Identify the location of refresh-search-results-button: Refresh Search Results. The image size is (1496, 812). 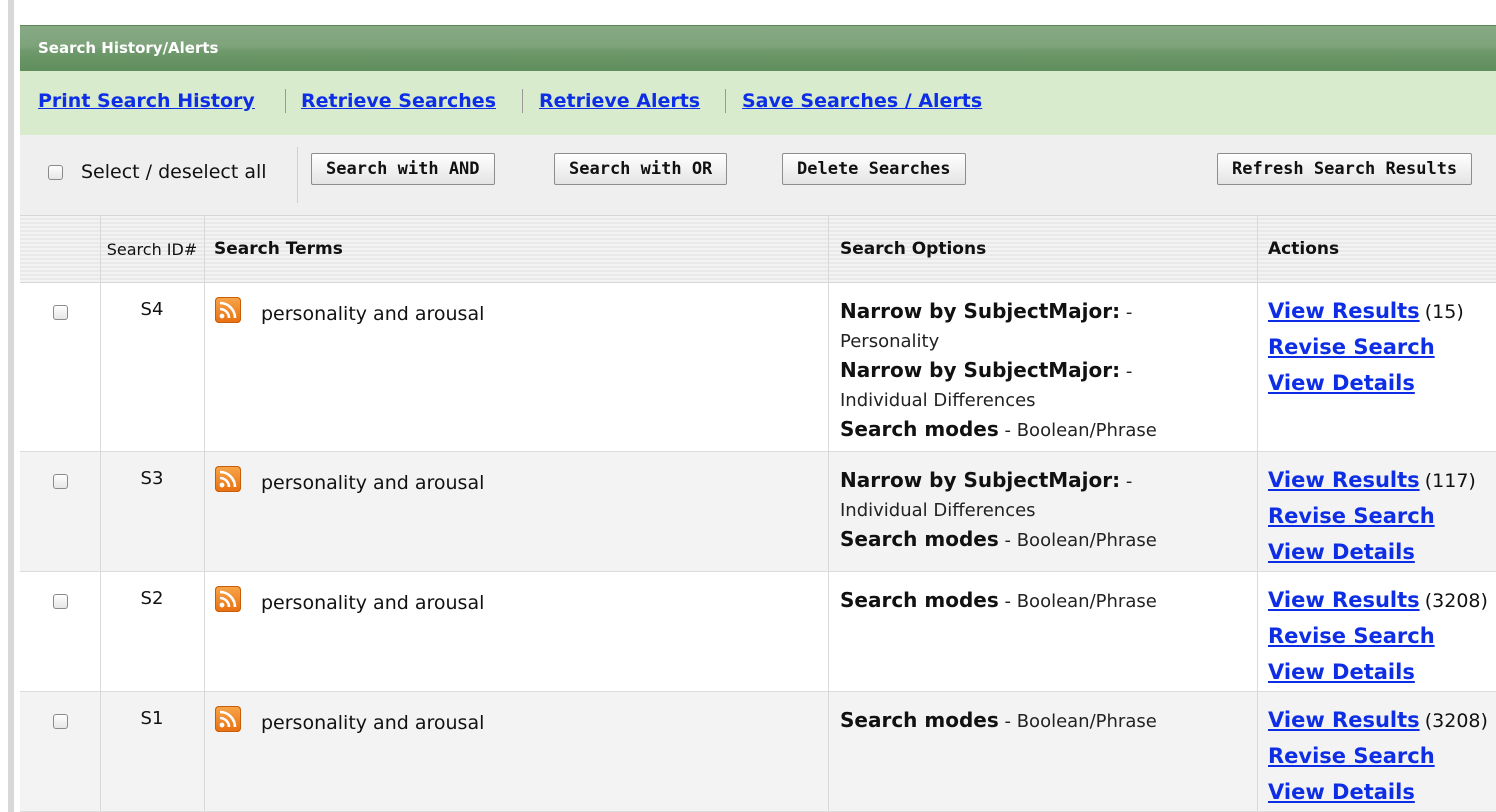
(1345, 169).